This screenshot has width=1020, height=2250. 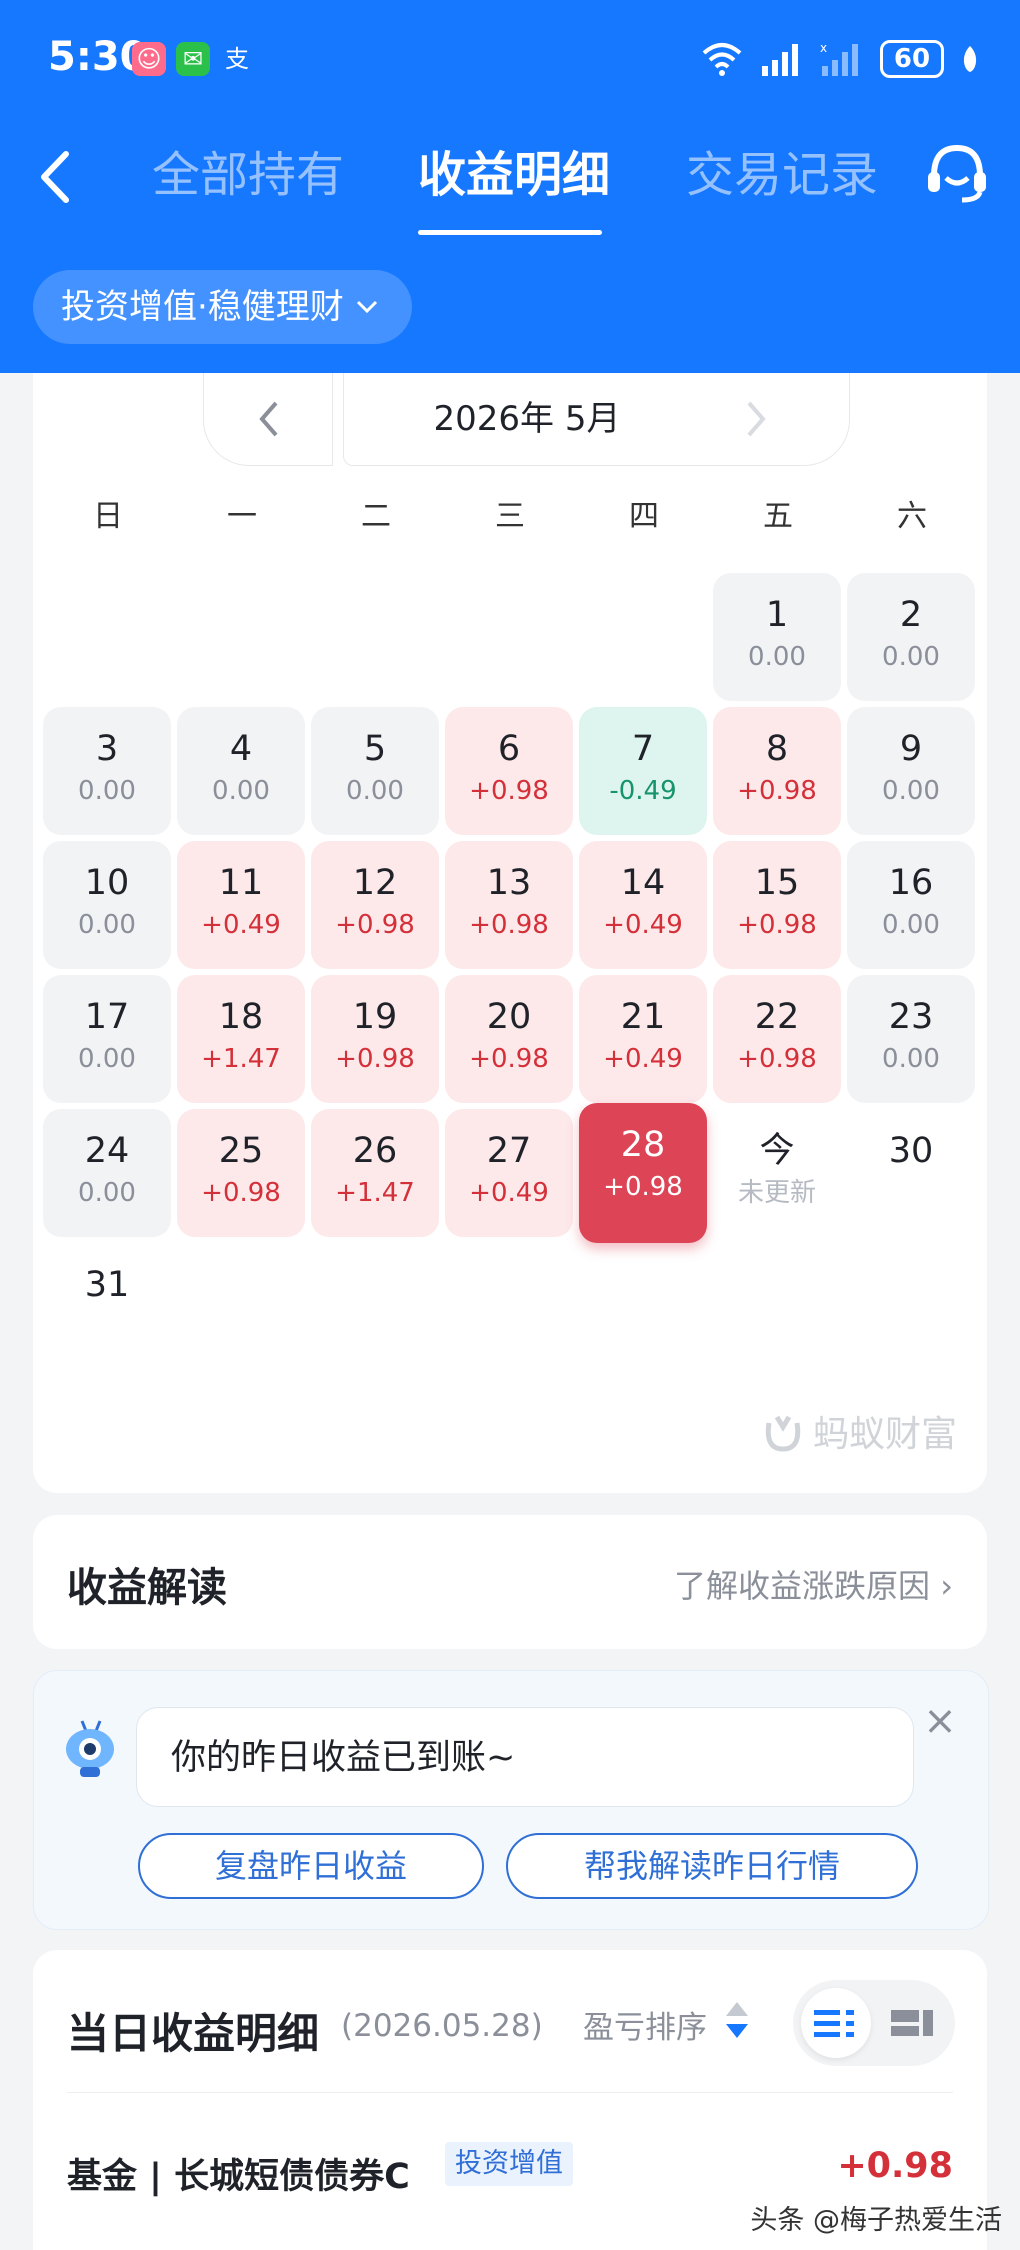 What do you see at coordinates (238, 2177) in the screenshot?
I see `fund-name: 基金 | 长城短债债券C` at bounding box center [238, 2177].